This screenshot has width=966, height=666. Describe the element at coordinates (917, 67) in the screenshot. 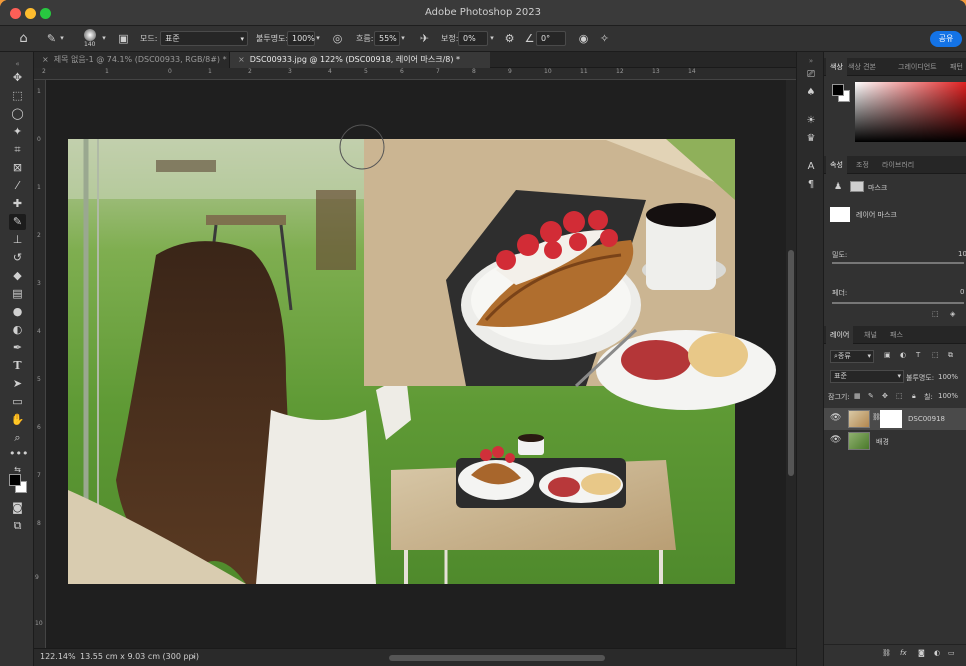

I see `tab-gradients: 그레이디언트` at that location.